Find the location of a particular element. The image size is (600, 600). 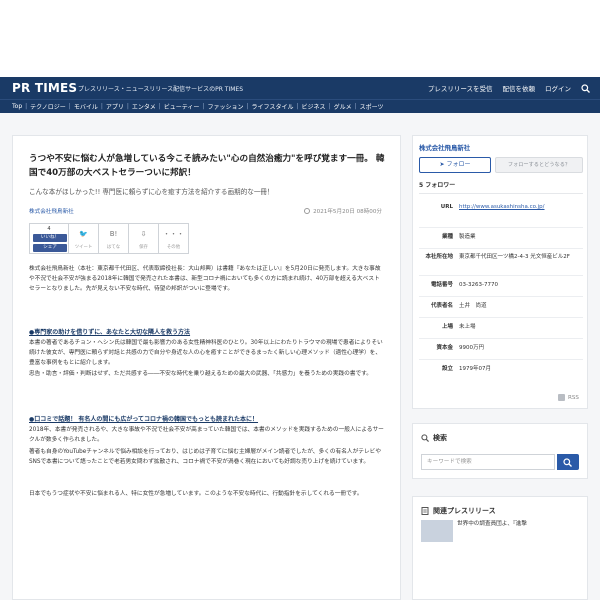

info-key: 代表者名 is located at coordinates (441, 306).